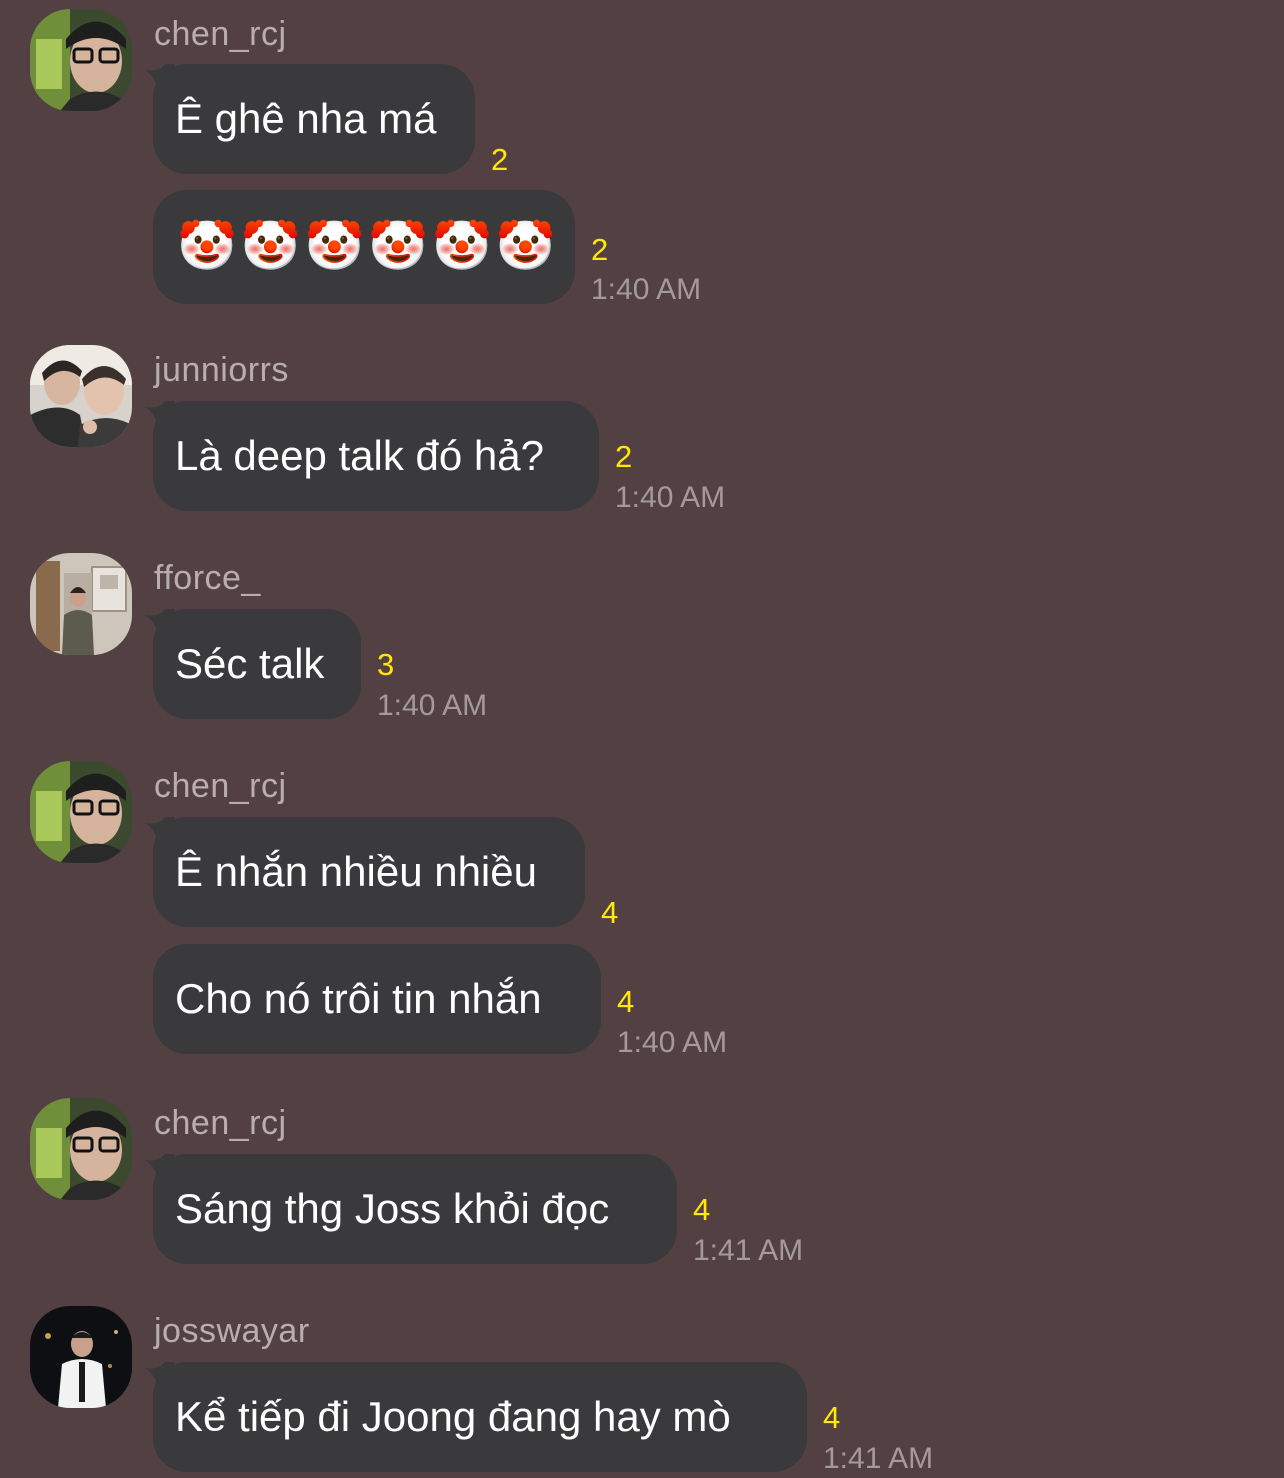 The height and width of the screenshot is (1478, 1284). I want to click on message-bubble: Ê ghê nha má, so click(314, 119).